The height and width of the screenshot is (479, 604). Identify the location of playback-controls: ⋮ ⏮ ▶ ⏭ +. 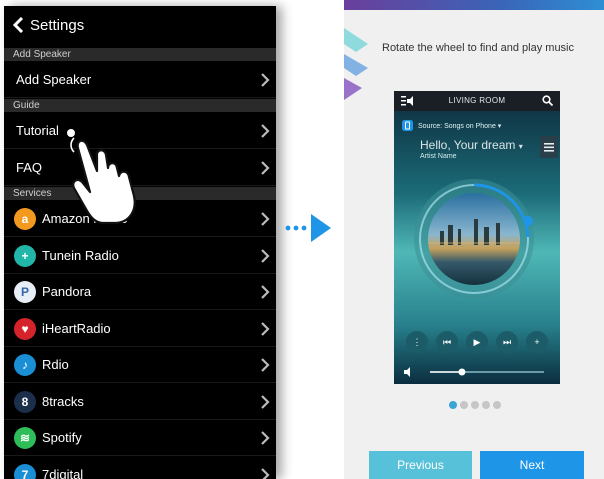
(477, 344).